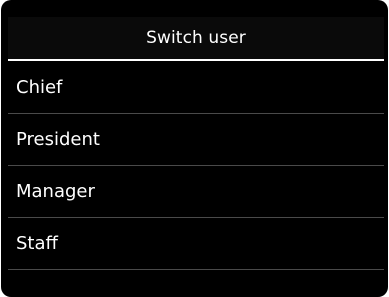  Describe the element at coordinates (55, 191) in the screenshot. I see `user-item-label: Manager` at that location.